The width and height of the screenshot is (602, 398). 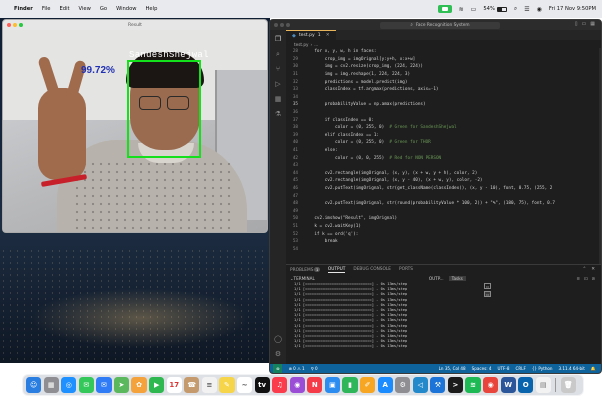 What do you see at coordinates (600, 156) in the screenshot?
I see `scrollbar` at bounding box center [600, 156].